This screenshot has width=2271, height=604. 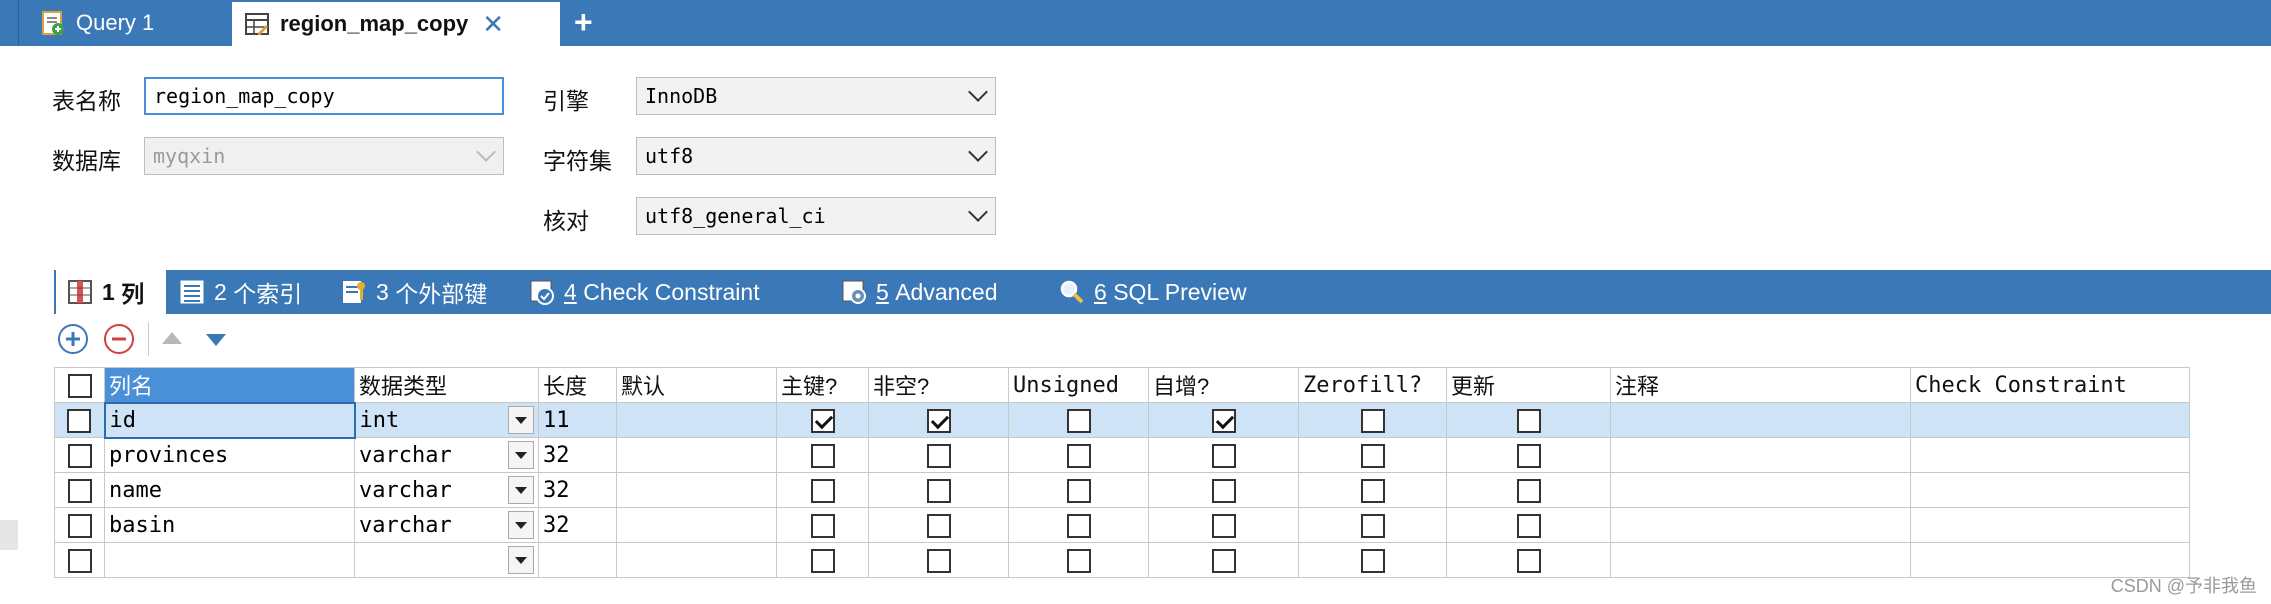 What do you see at coordinates (216, 340) in the screenshot?
I see `move-down-icon` at bounding box center [216, 340].